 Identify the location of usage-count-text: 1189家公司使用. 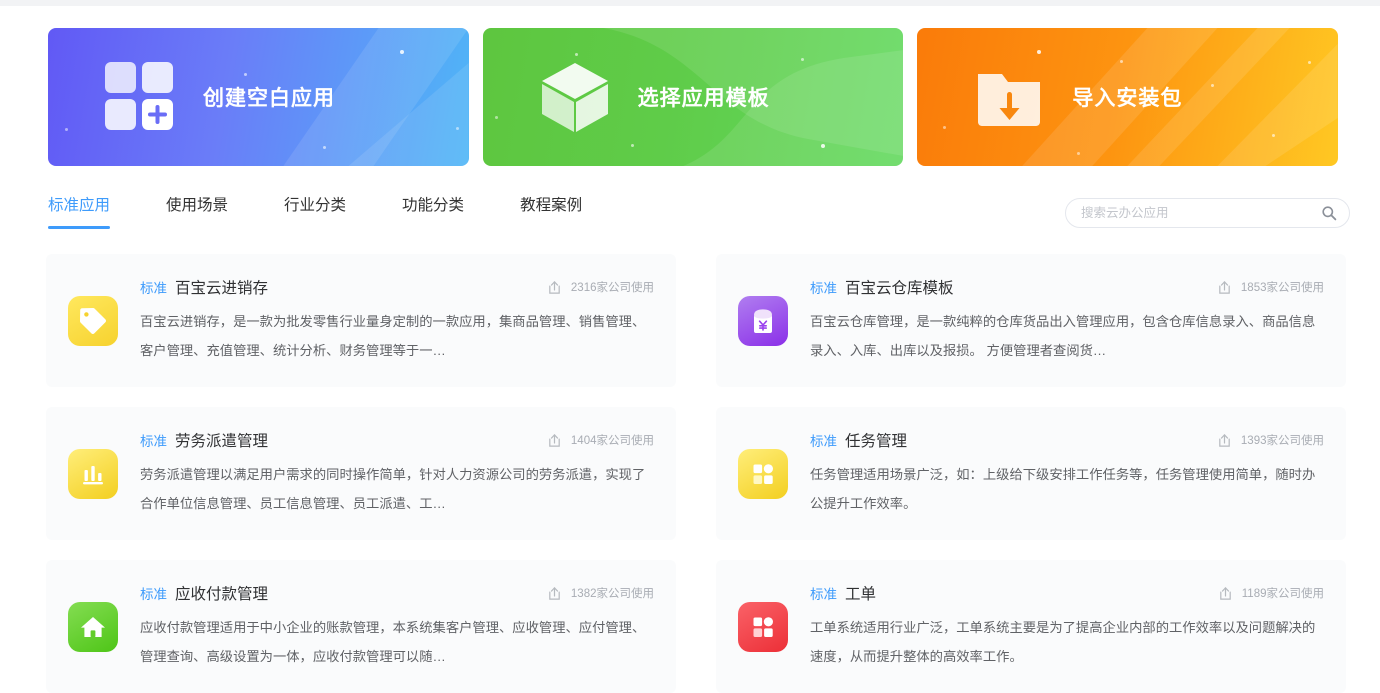
(1282, 594).